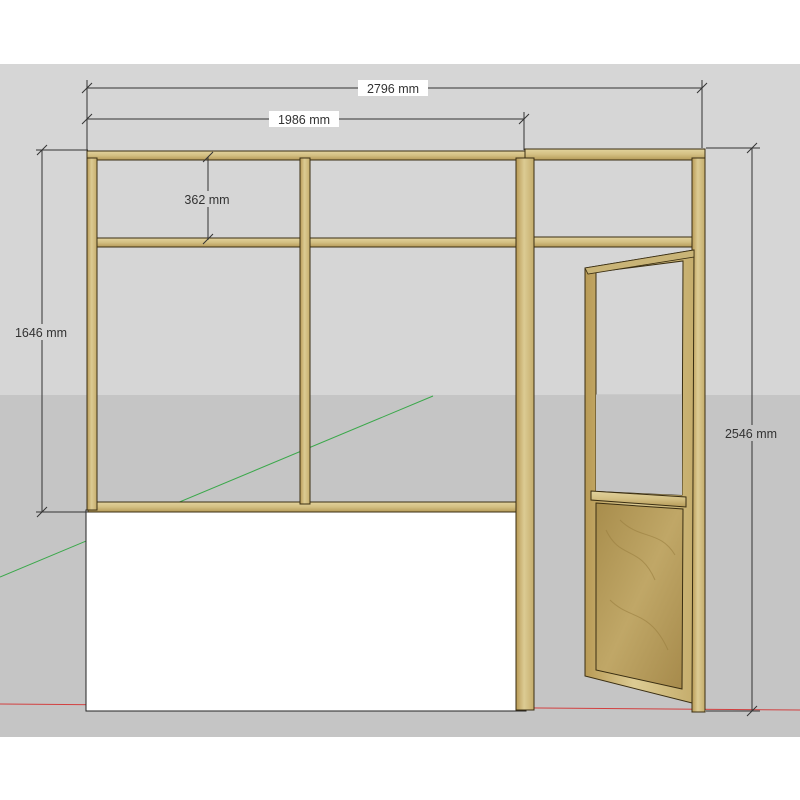  What do you see at coordinates (614, 242) in the screenshot?
I see `transom-rail-right` at bounding box center [614, 242].